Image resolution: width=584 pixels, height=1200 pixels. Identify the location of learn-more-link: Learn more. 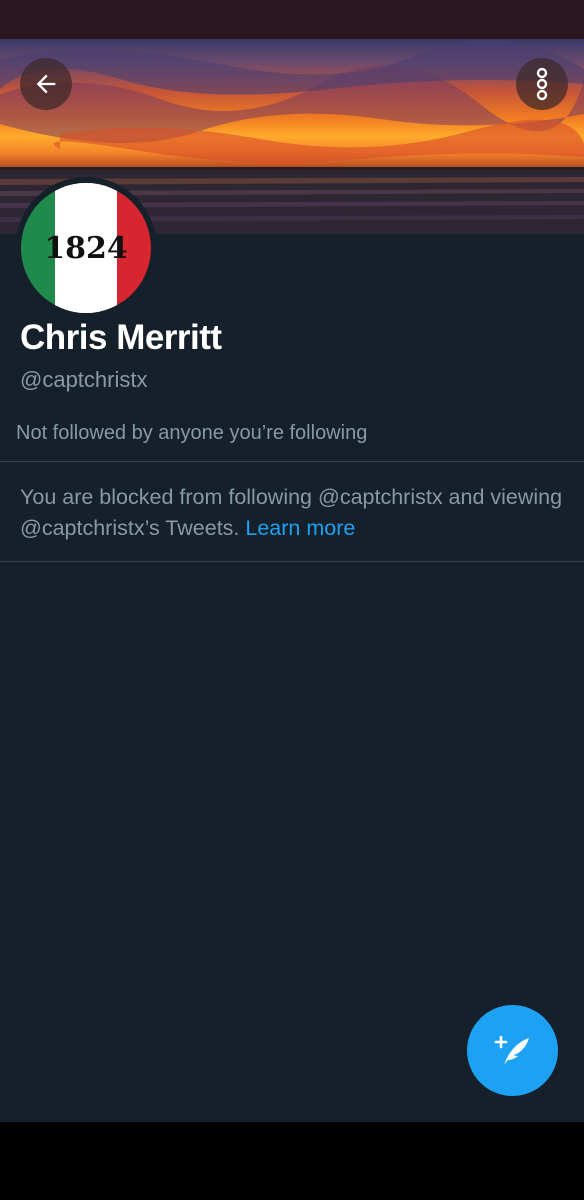
(300, 528).